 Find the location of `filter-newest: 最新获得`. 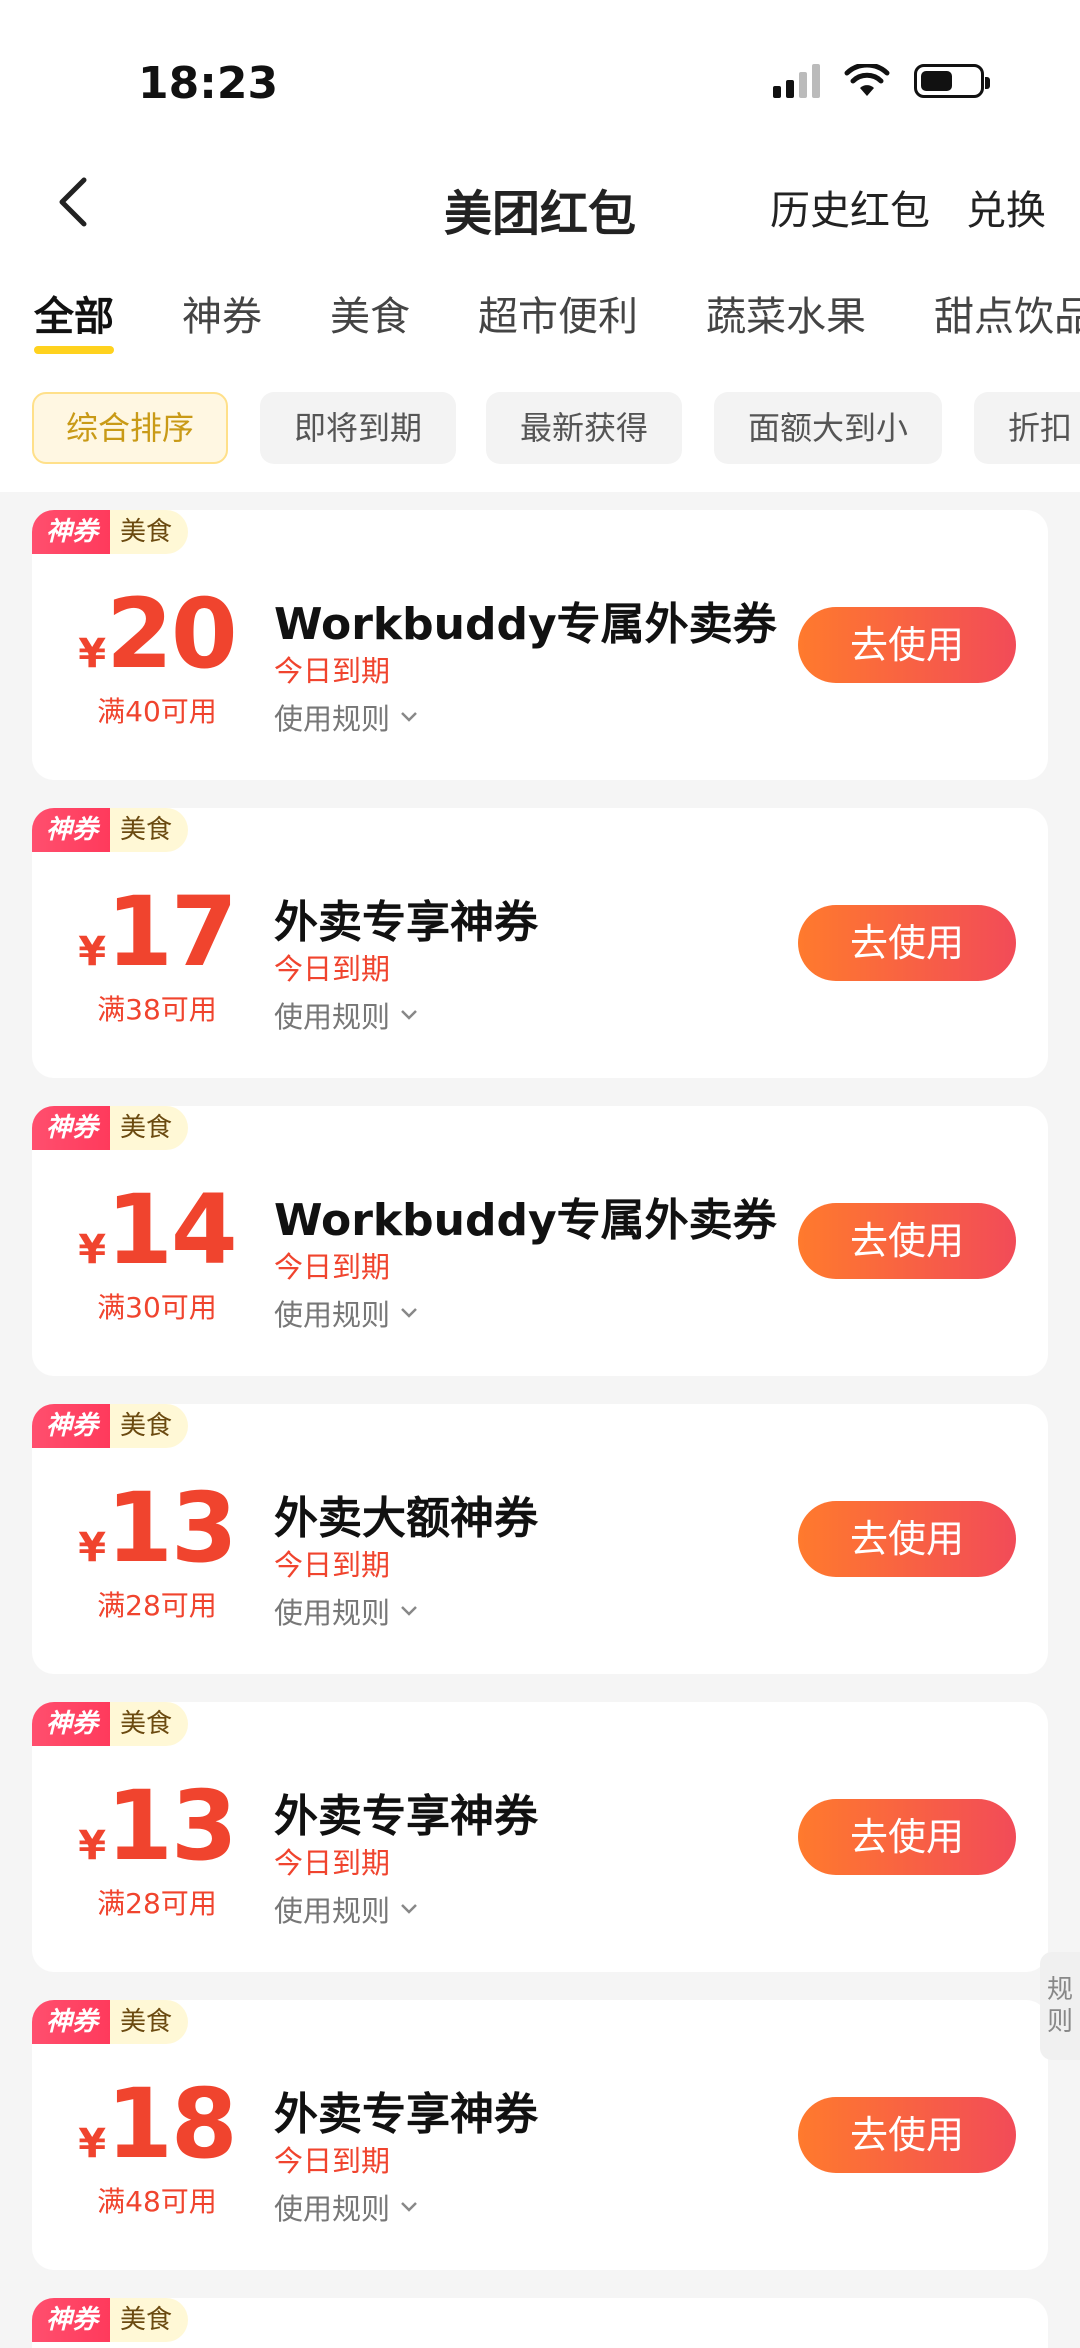

filter-newest: 最新获得 is located at coordinates (584, 428).